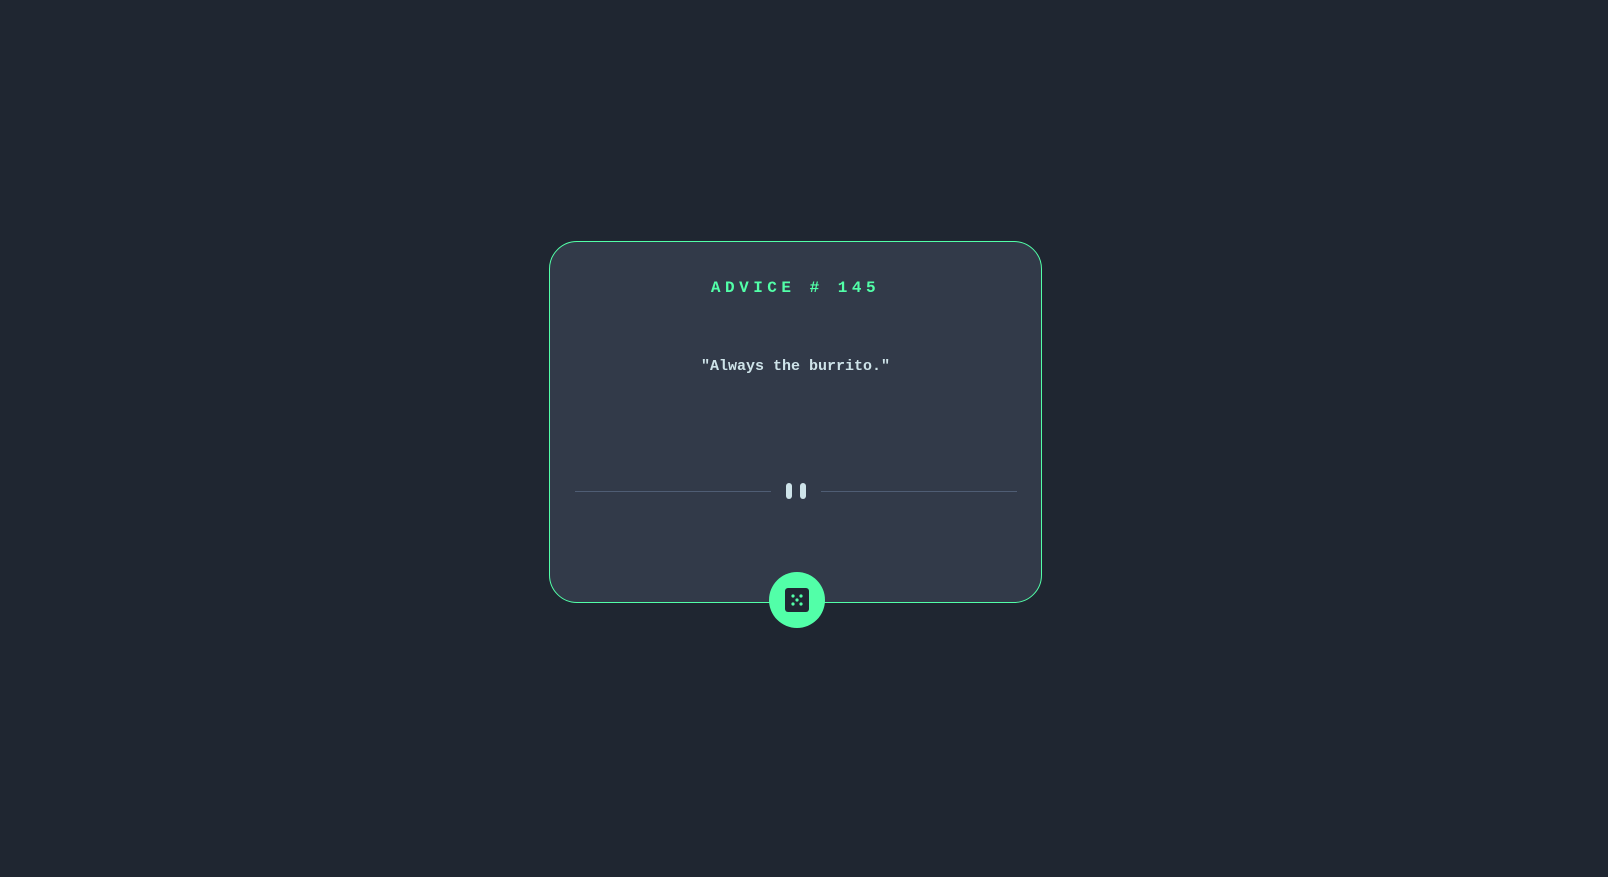 This screenshot has height=877, width=1608. I want to click on advice-card: ADVICE # 145 "Always the burrito.", so click(795, 434).